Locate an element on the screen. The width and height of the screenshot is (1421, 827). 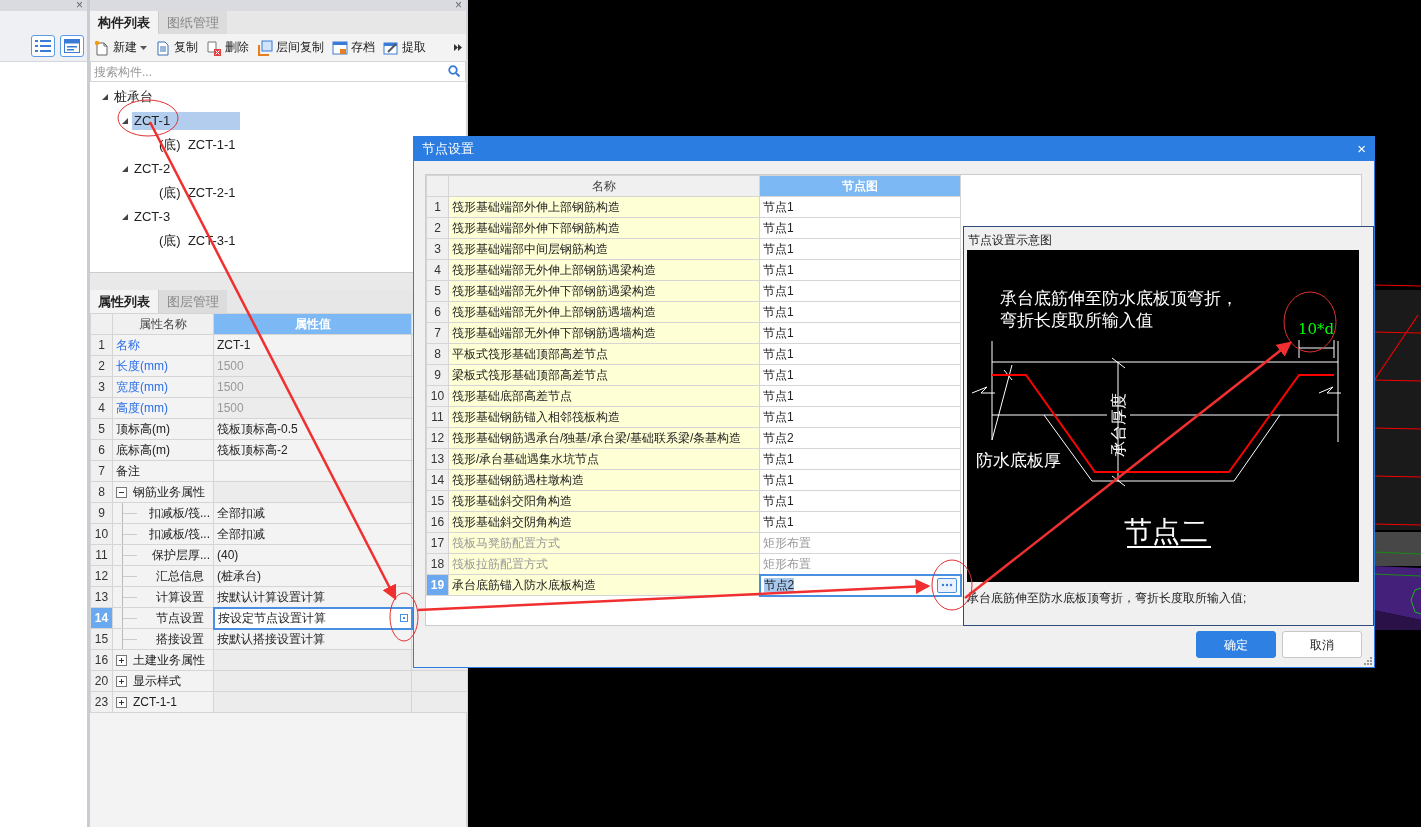
diagram-title: 节点二 is located at coordinates (1166, 532).